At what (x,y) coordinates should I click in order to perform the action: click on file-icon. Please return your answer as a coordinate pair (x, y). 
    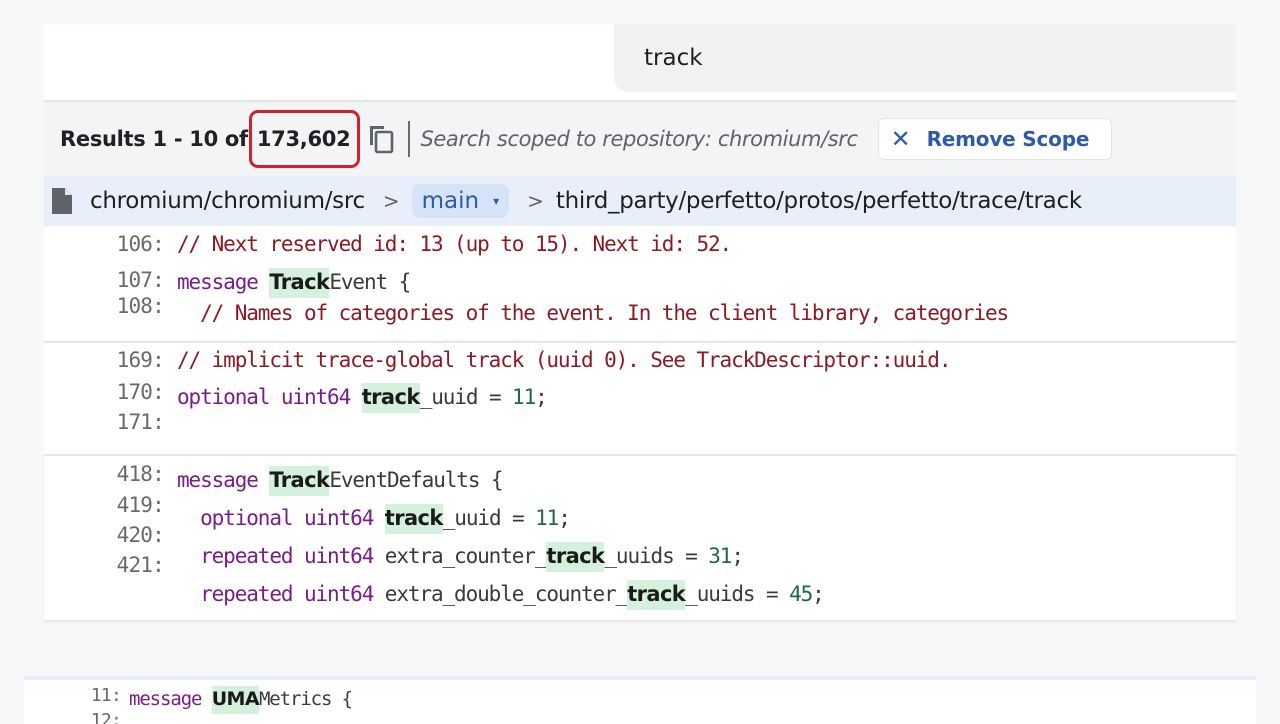
    Looking at the image, I should click on (62, 201).